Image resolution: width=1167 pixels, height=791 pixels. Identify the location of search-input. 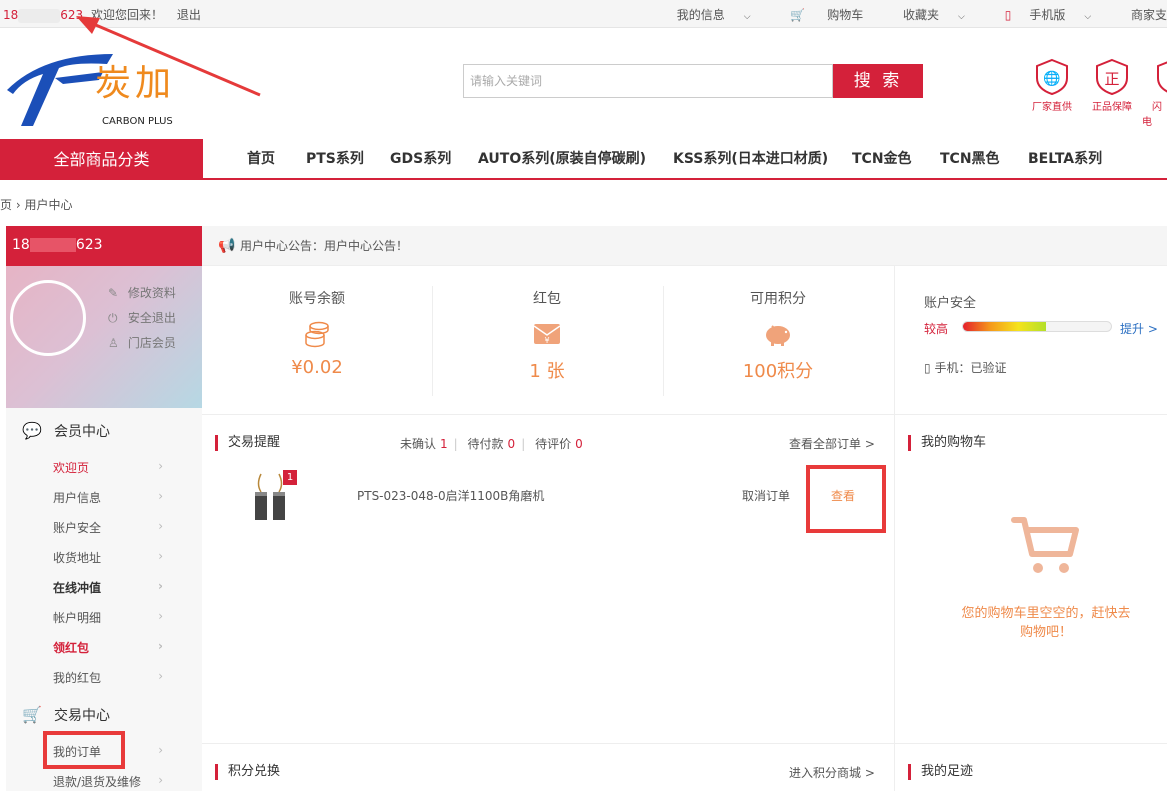
(648, 81).